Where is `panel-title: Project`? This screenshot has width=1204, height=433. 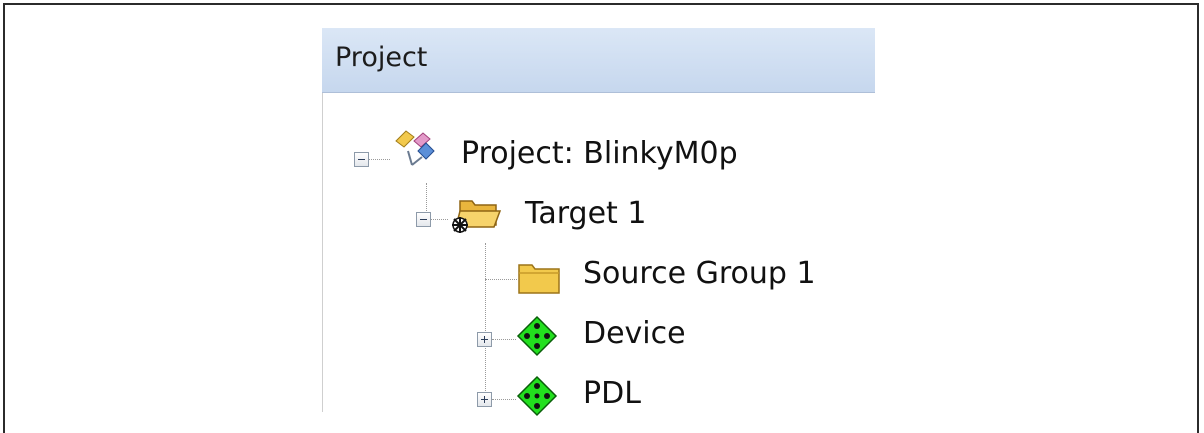 panel-title: Project is located at coordinates (381, 57).